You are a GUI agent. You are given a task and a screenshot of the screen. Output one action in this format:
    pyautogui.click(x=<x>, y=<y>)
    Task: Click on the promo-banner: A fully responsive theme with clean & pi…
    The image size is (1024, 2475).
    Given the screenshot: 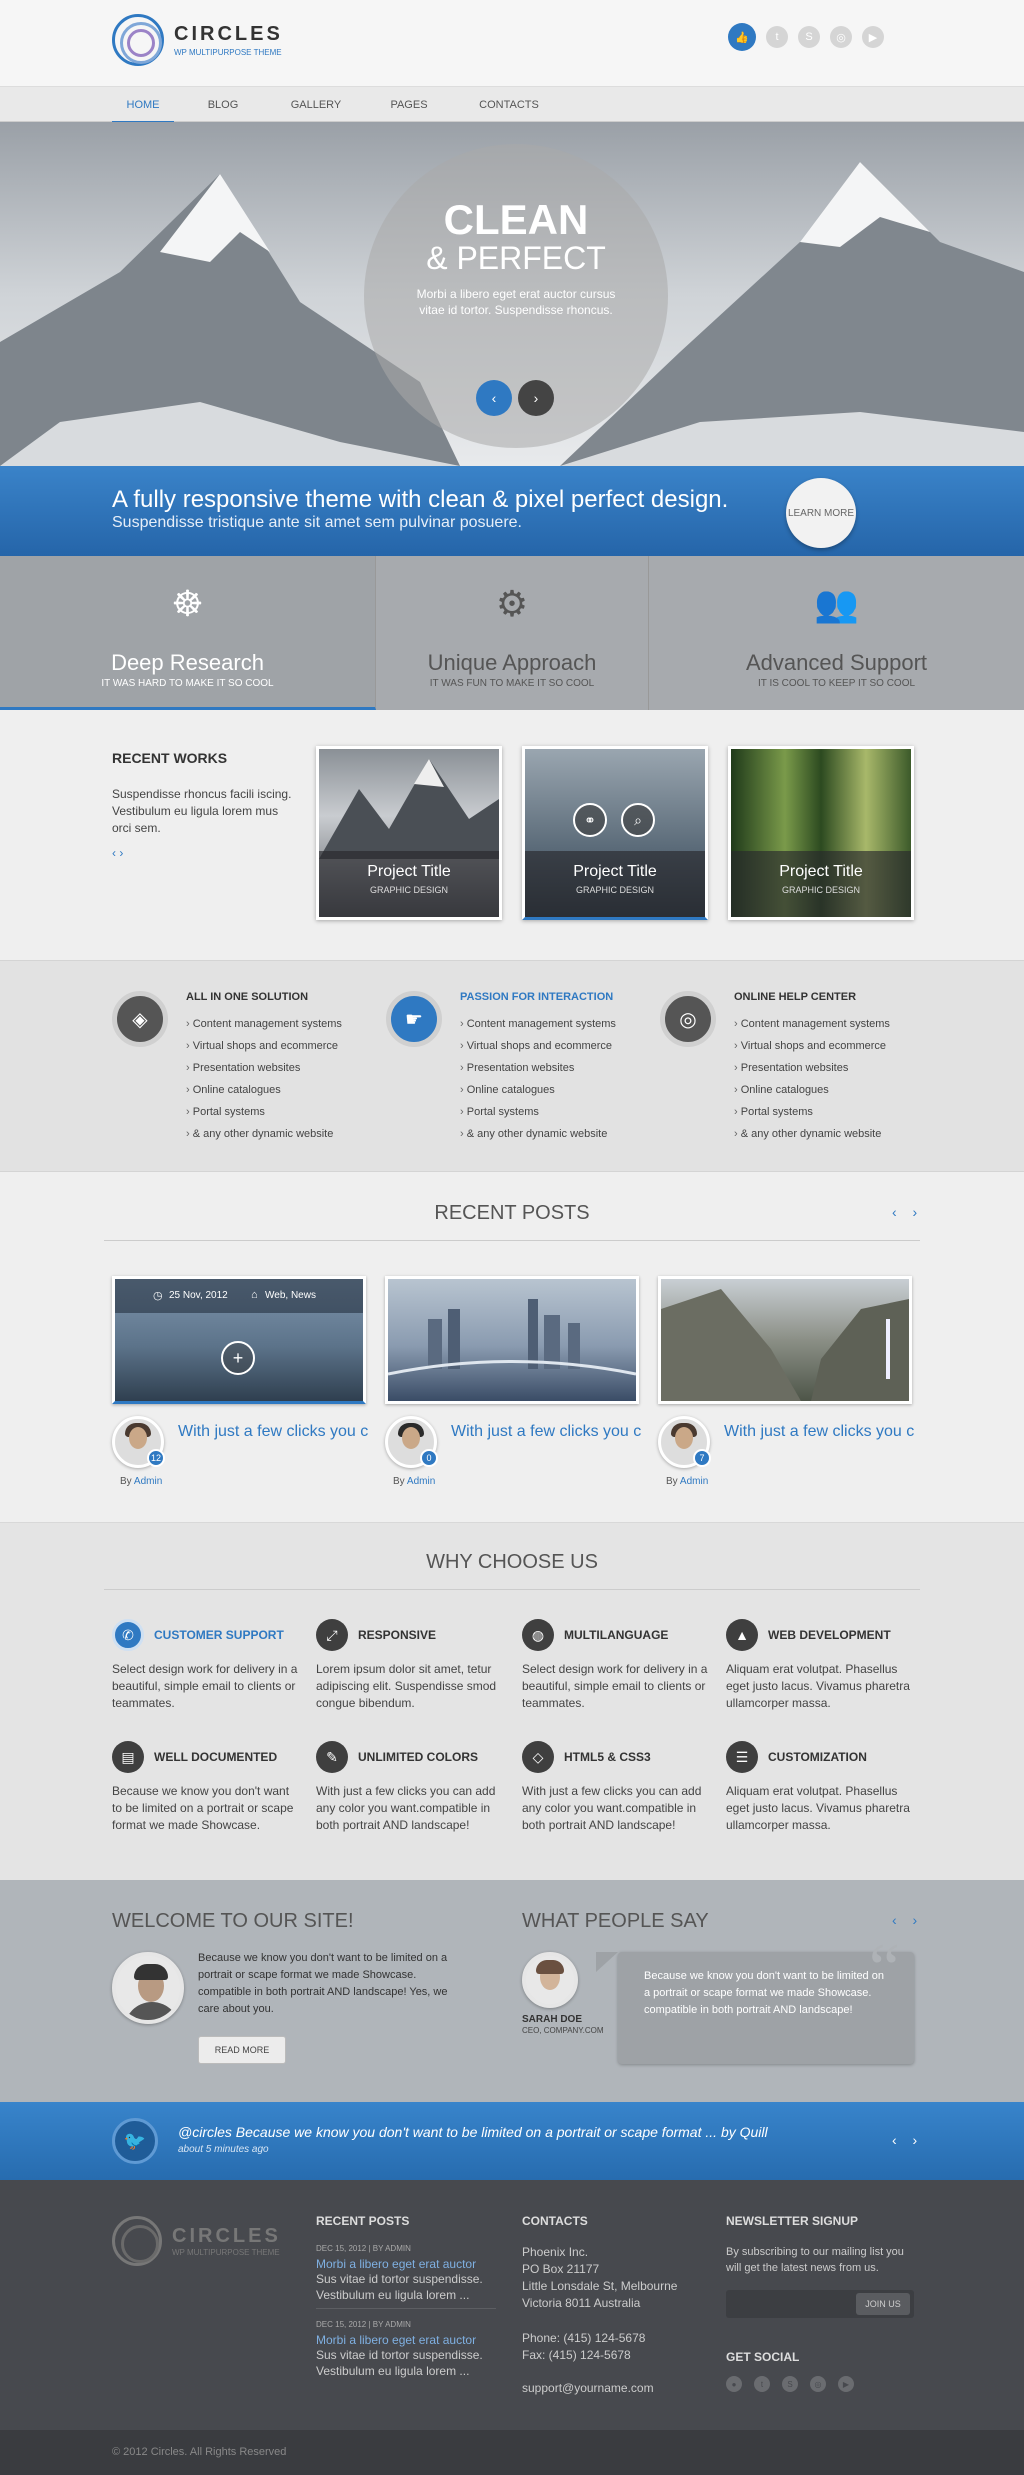 What is the action you would take?
    pyautogui.click(x=512, y=511)
    